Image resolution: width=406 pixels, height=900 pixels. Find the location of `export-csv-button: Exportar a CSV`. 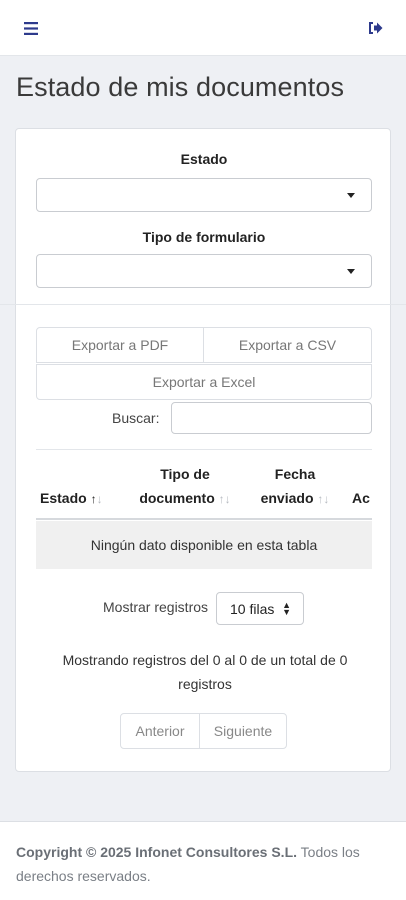

export-csv-button: Exportar a CSV is located at coordinates (287, 345).